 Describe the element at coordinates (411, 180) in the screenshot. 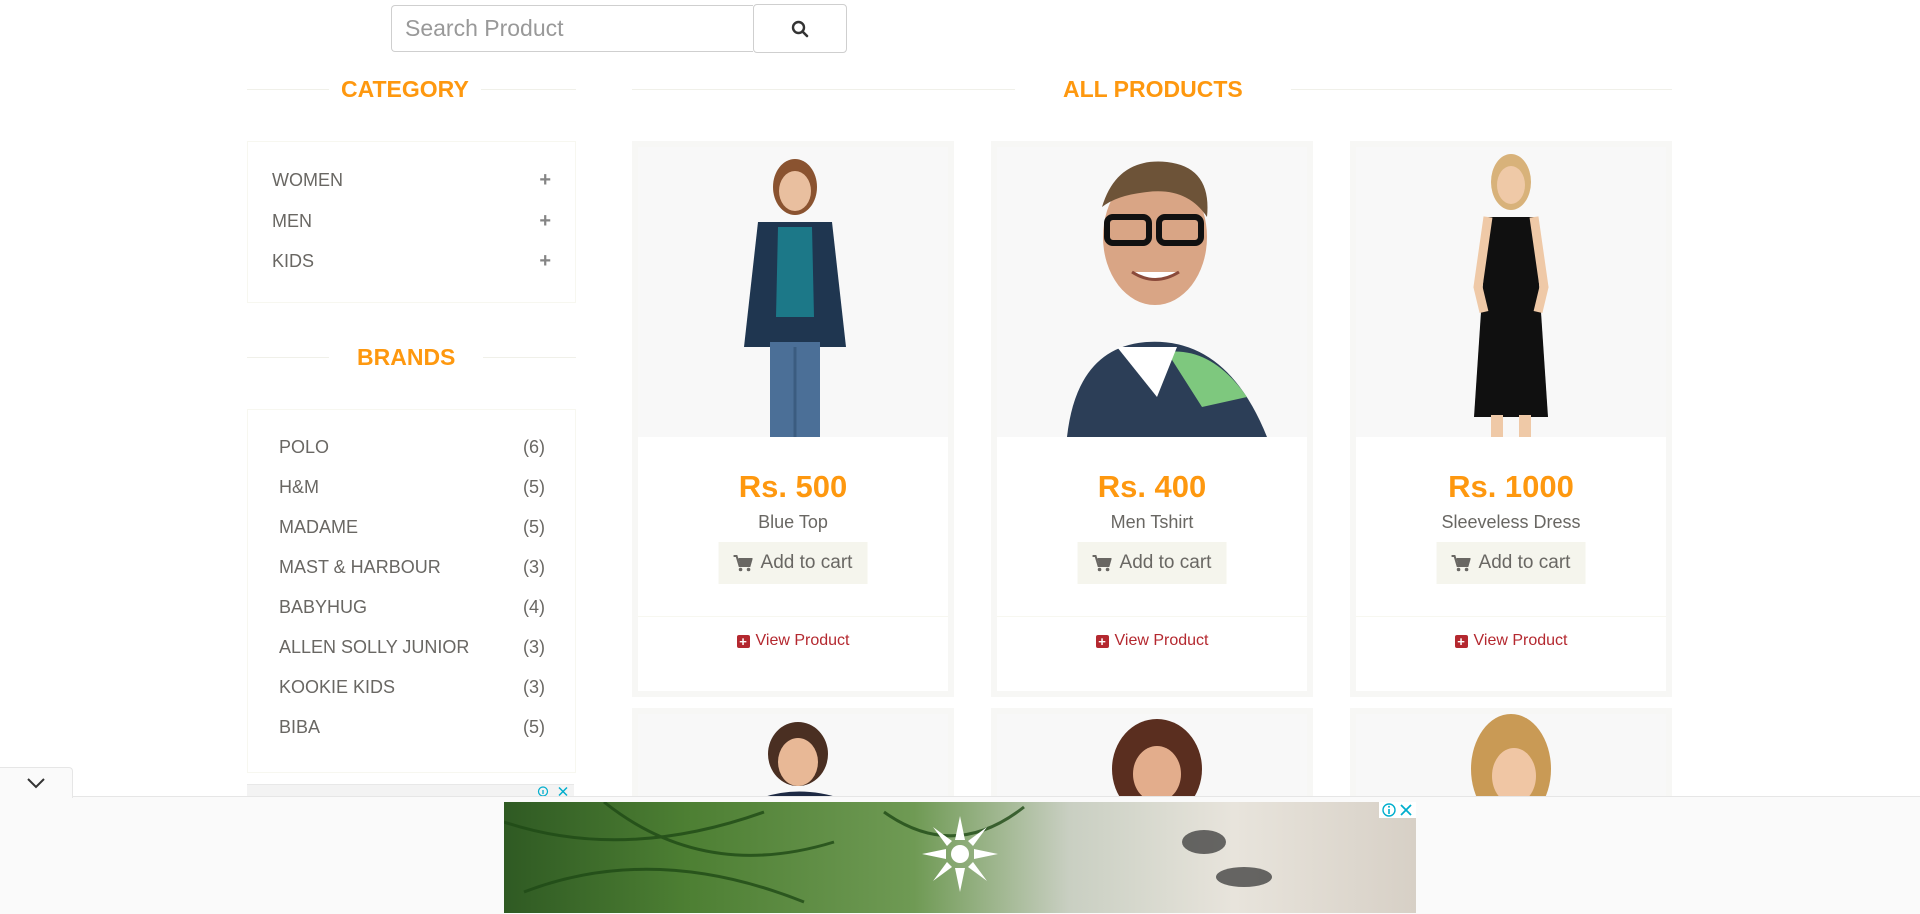

I see `category-women: WOMEN +` at that location.